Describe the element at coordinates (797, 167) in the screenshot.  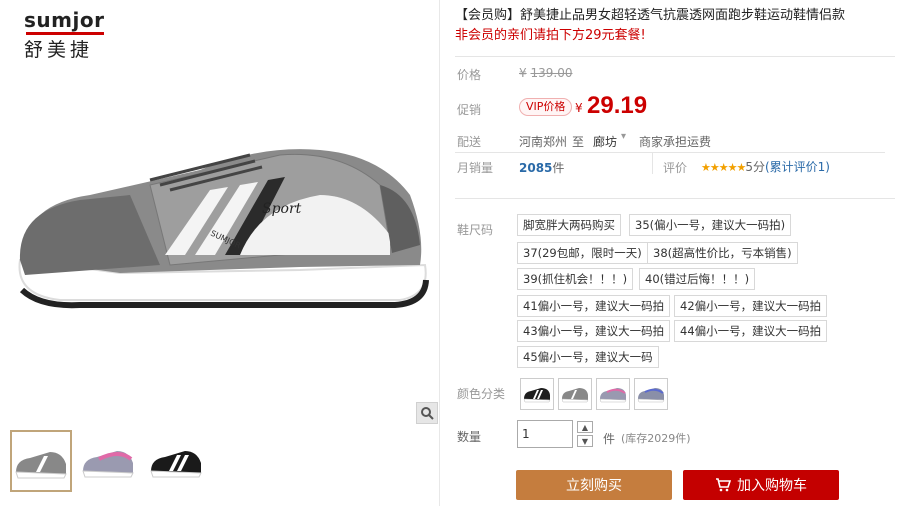
I see `rating-note: (累计评价1)` at that location.